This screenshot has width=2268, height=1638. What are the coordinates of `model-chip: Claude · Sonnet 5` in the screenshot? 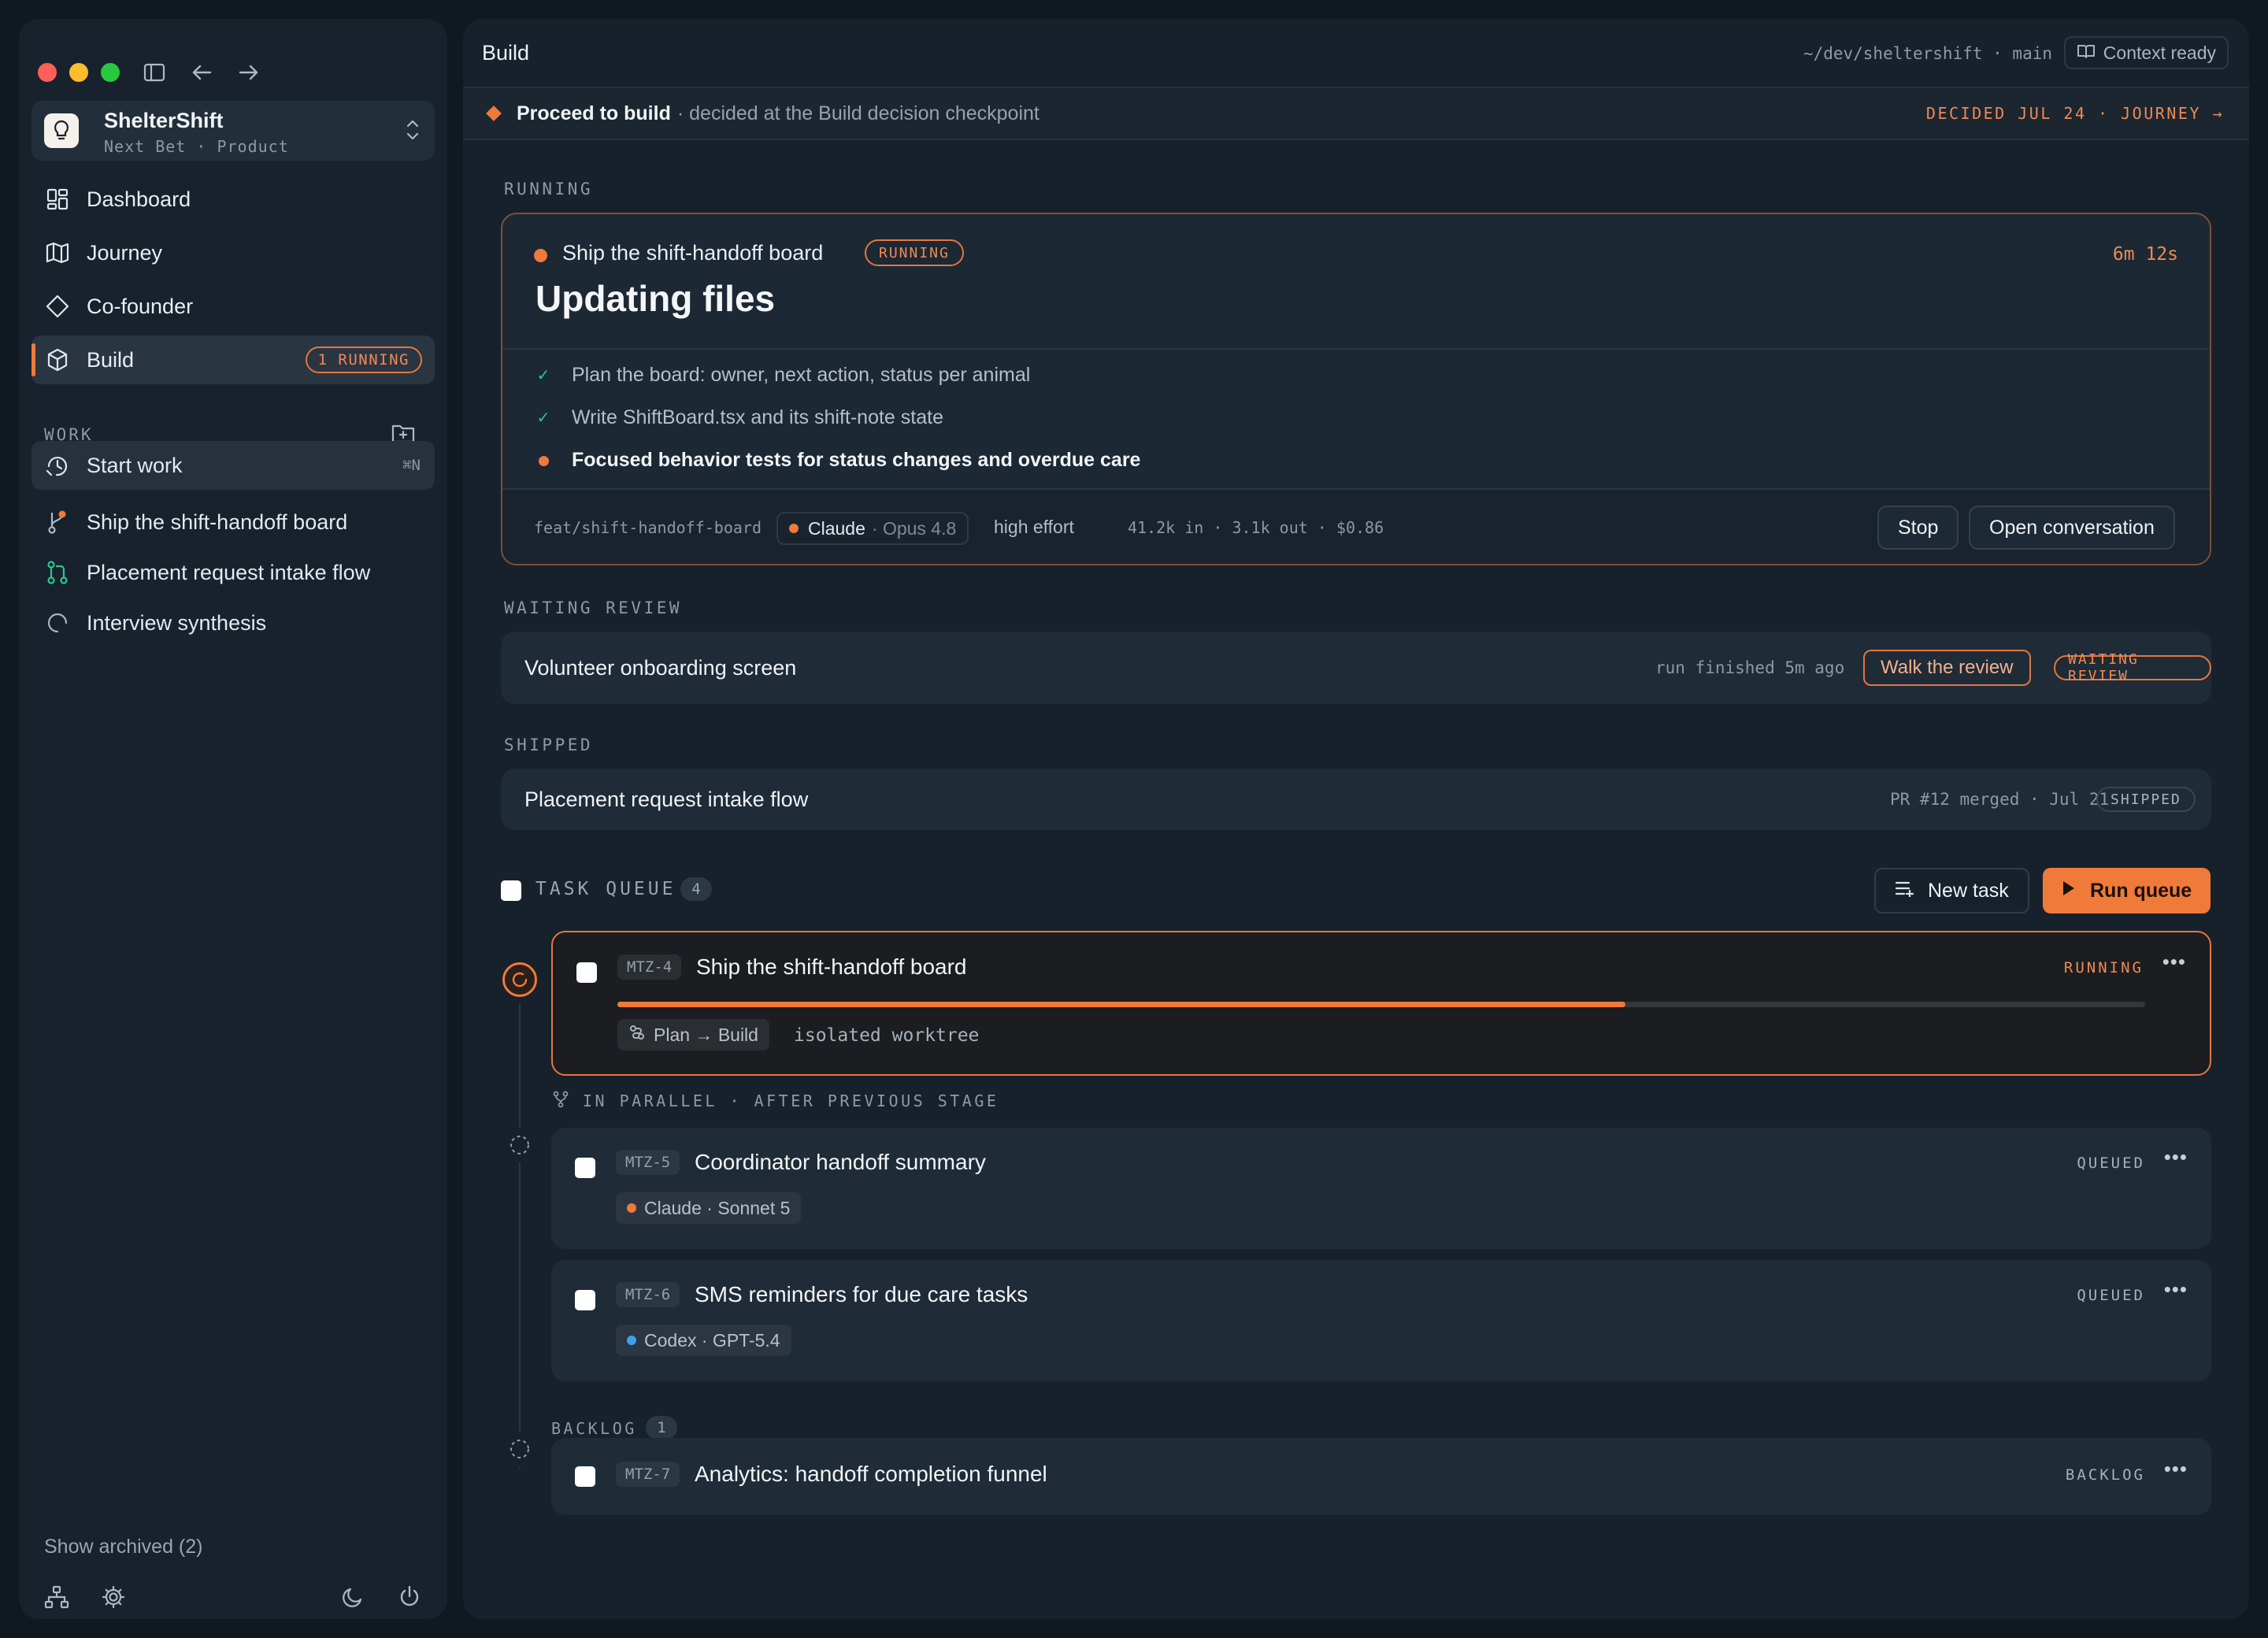 It's located at (709, 1208).